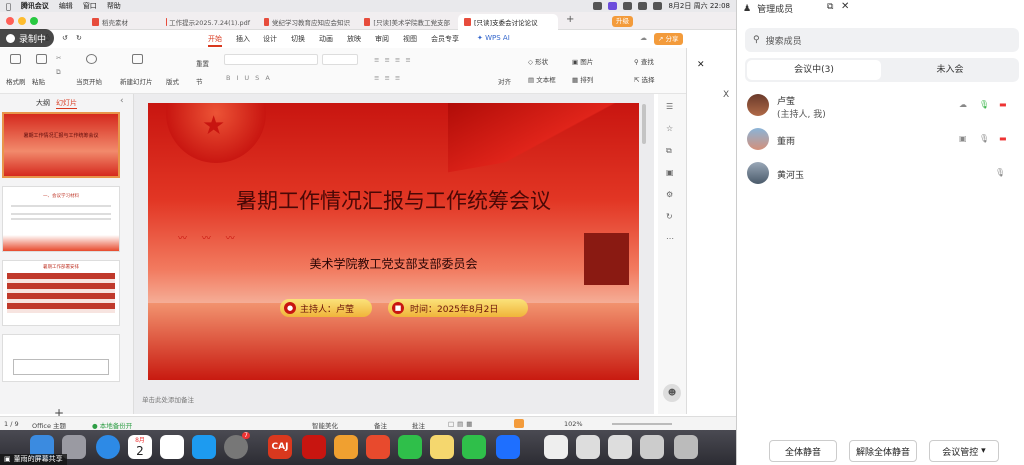  What do you see at coordinates (701, 65) in the screenshot?
I see `close-icon: ✕` at bounding box center [701, 65].